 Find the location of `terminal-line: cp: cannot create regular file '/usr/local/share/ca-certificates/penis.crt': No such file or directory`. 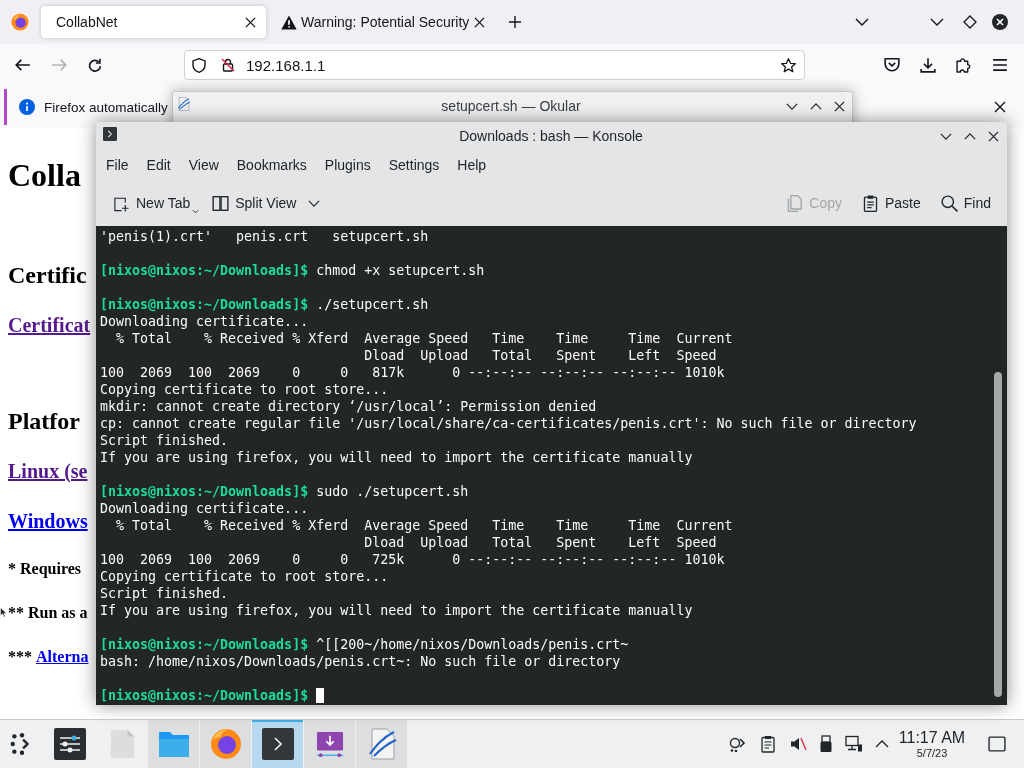

terminal-line: cp: cannot create regular file '/usr/local/share/ca-certificates/penis.crt': No such file or directory is located at coordinates (508, 423).